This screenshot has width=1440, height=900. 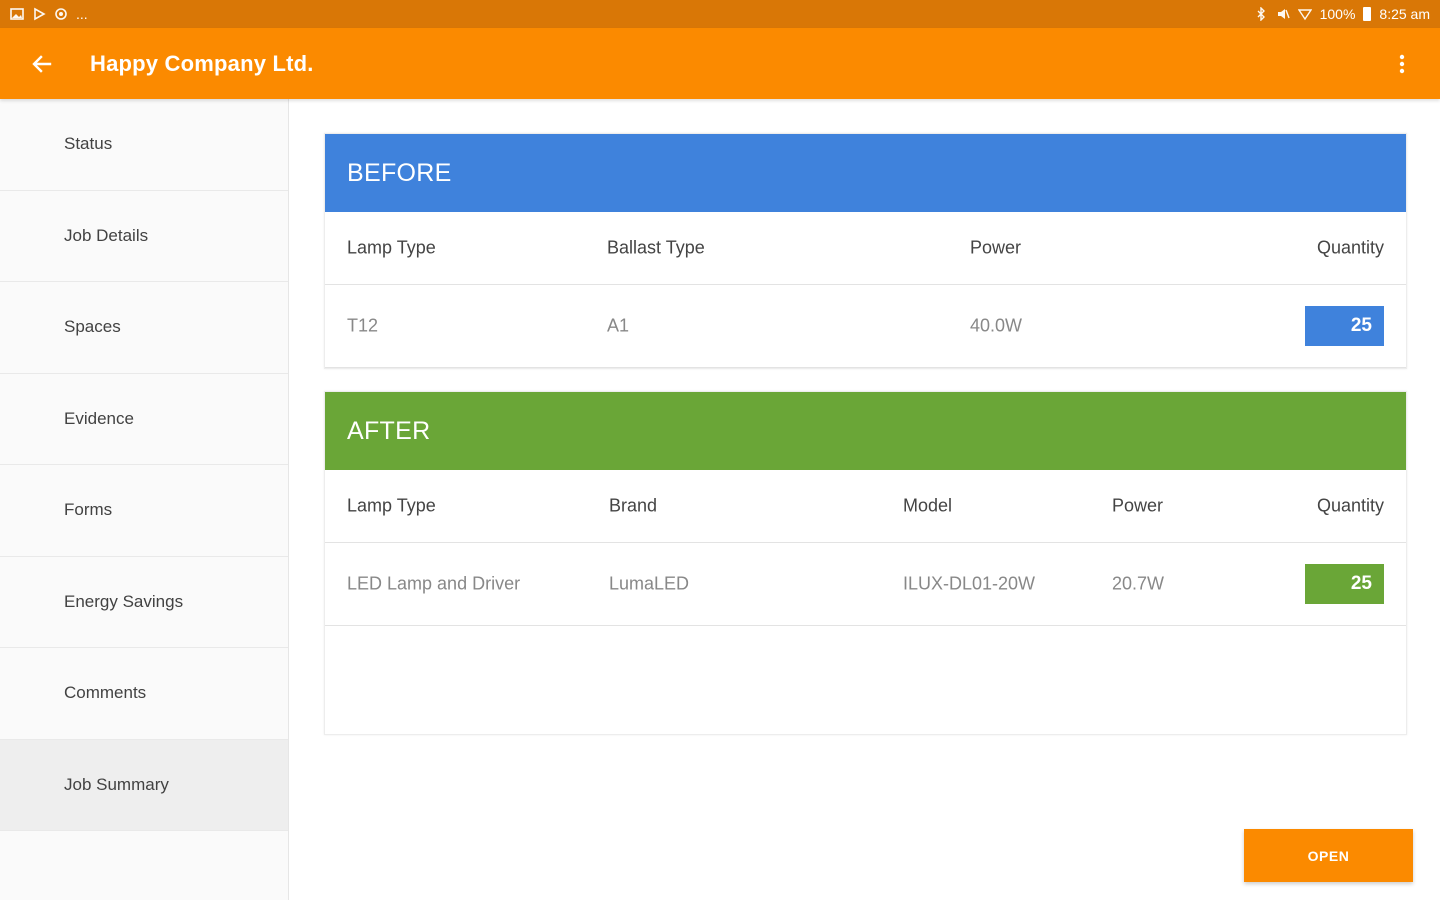 What do you see at coordinates (88, 144) in the screenshot?
I see `sidebar-item-label: Status` at bounding box center [88, 144].